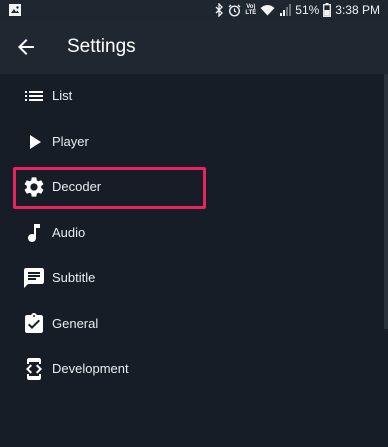  Describe the element at coordinates (34, 369) in the screenshot. I see `developer-mode-icon` at that location.